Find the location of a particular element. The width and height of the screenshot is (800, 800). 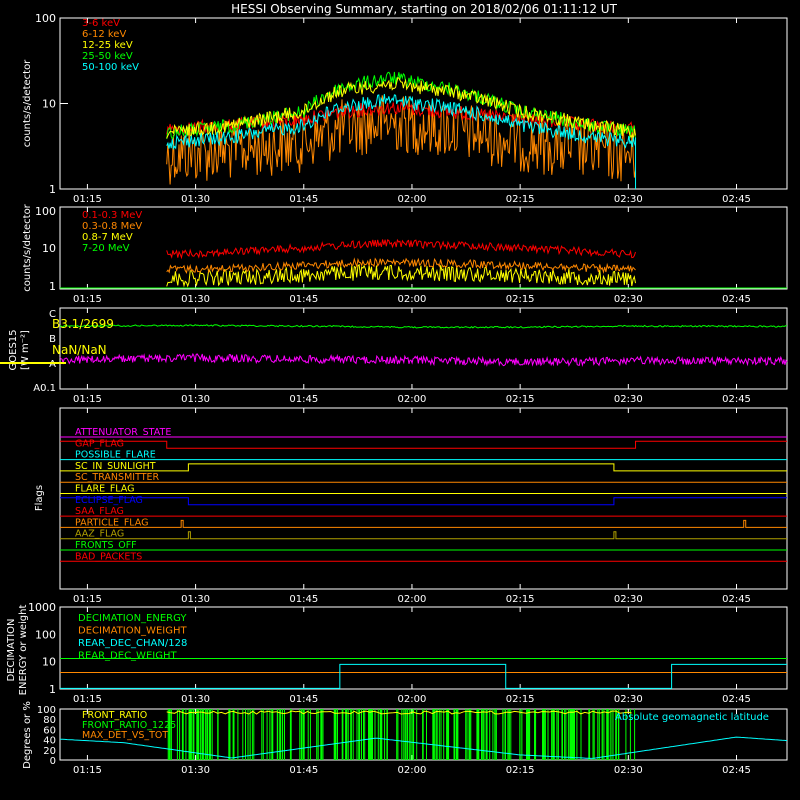

panel4-xtick-label: 02:30 is located at coordinates (628, 599).